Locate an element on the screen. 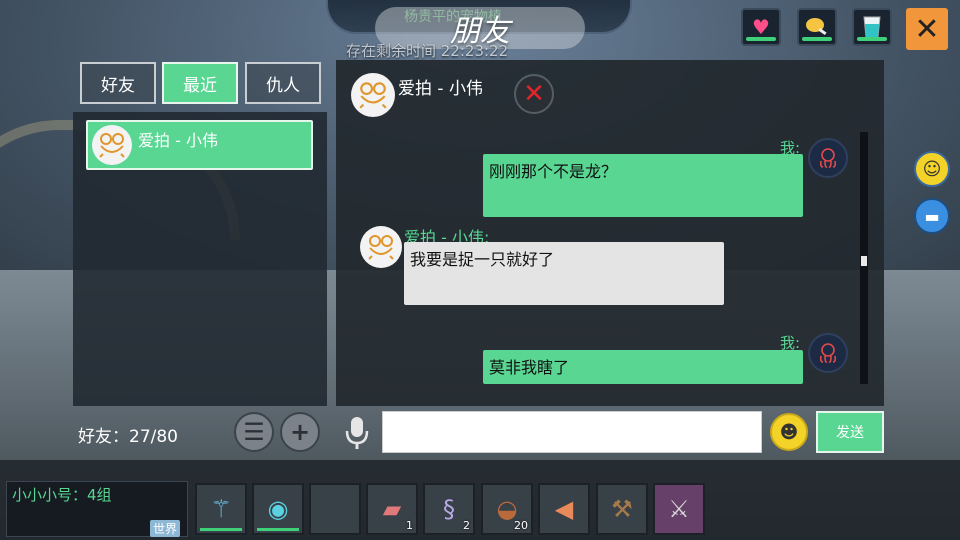 The width and height of the screenshot is (960, 540). tab-recent: 最近 is located at coordinates (200, 83).